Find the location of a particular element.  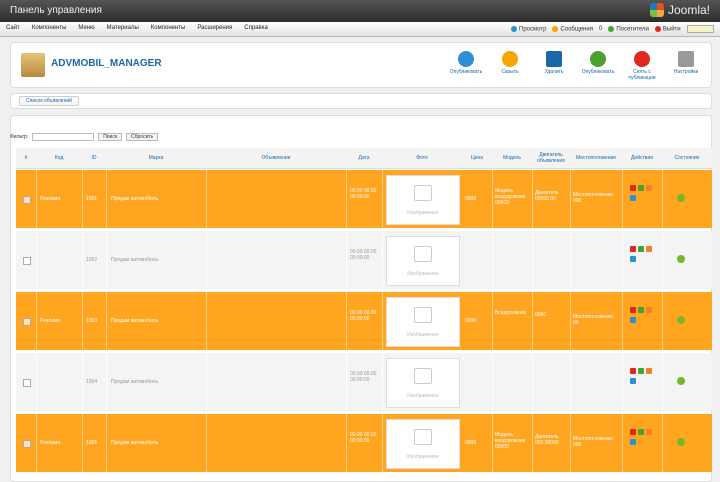

menu-item-extensions: Расширения is located at coordinates (214, 28).